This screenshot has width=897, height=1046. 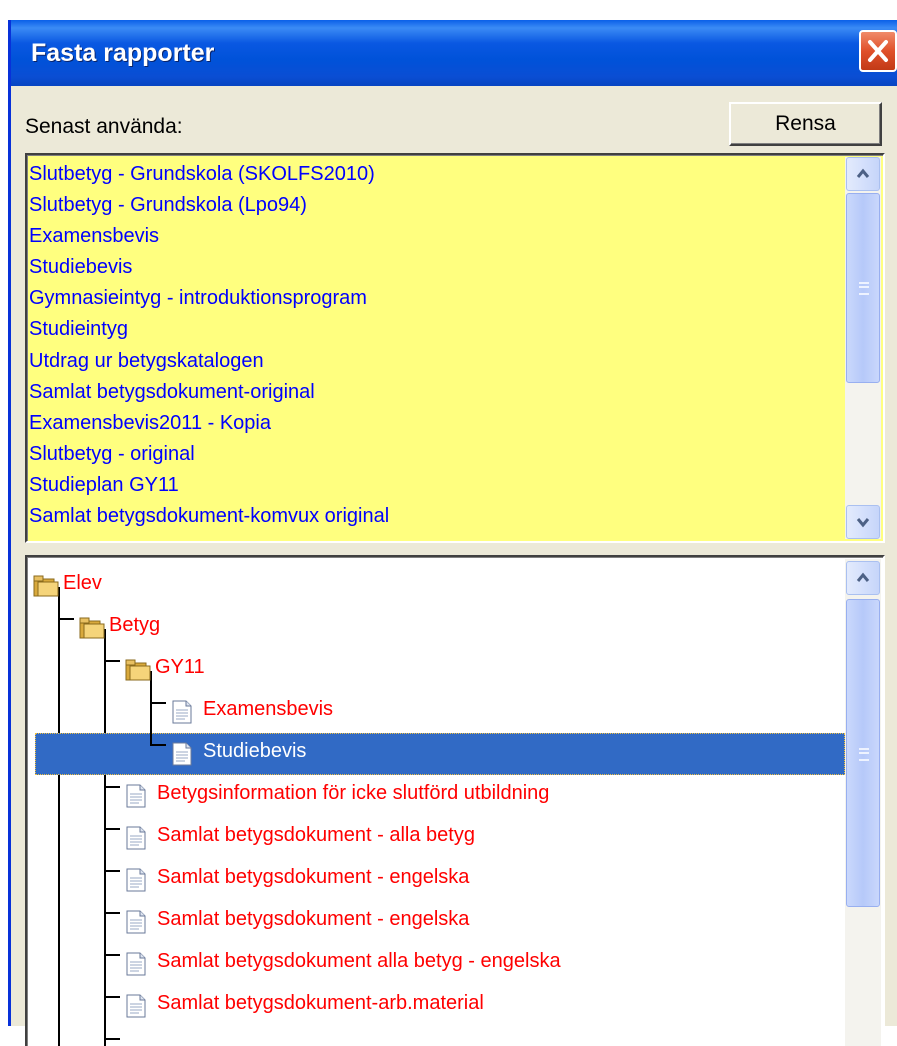 What do you see at coordinates (268, 709) in the screenshot?
I see `tree-node-label: Examensbevis` at bounding box center [268, 709].